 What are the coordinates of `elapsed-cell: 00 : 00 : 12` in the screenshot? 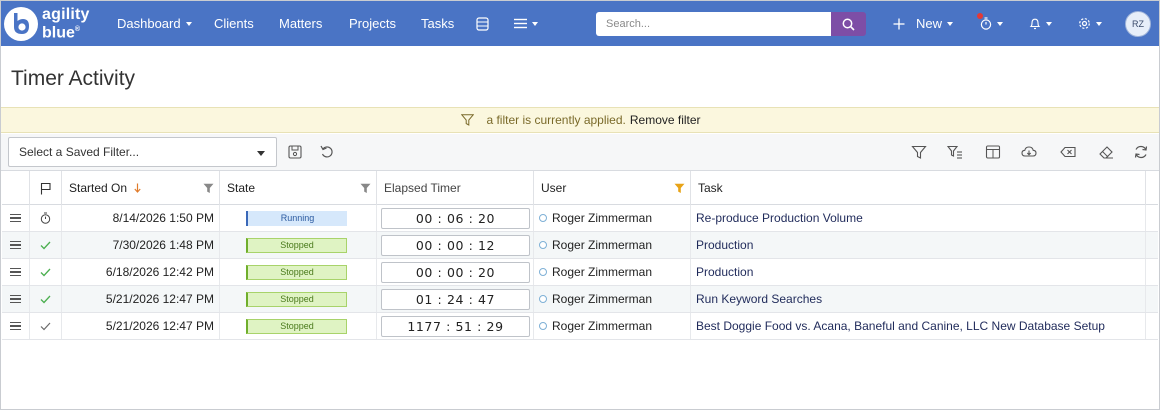 It's located at (455, 245).